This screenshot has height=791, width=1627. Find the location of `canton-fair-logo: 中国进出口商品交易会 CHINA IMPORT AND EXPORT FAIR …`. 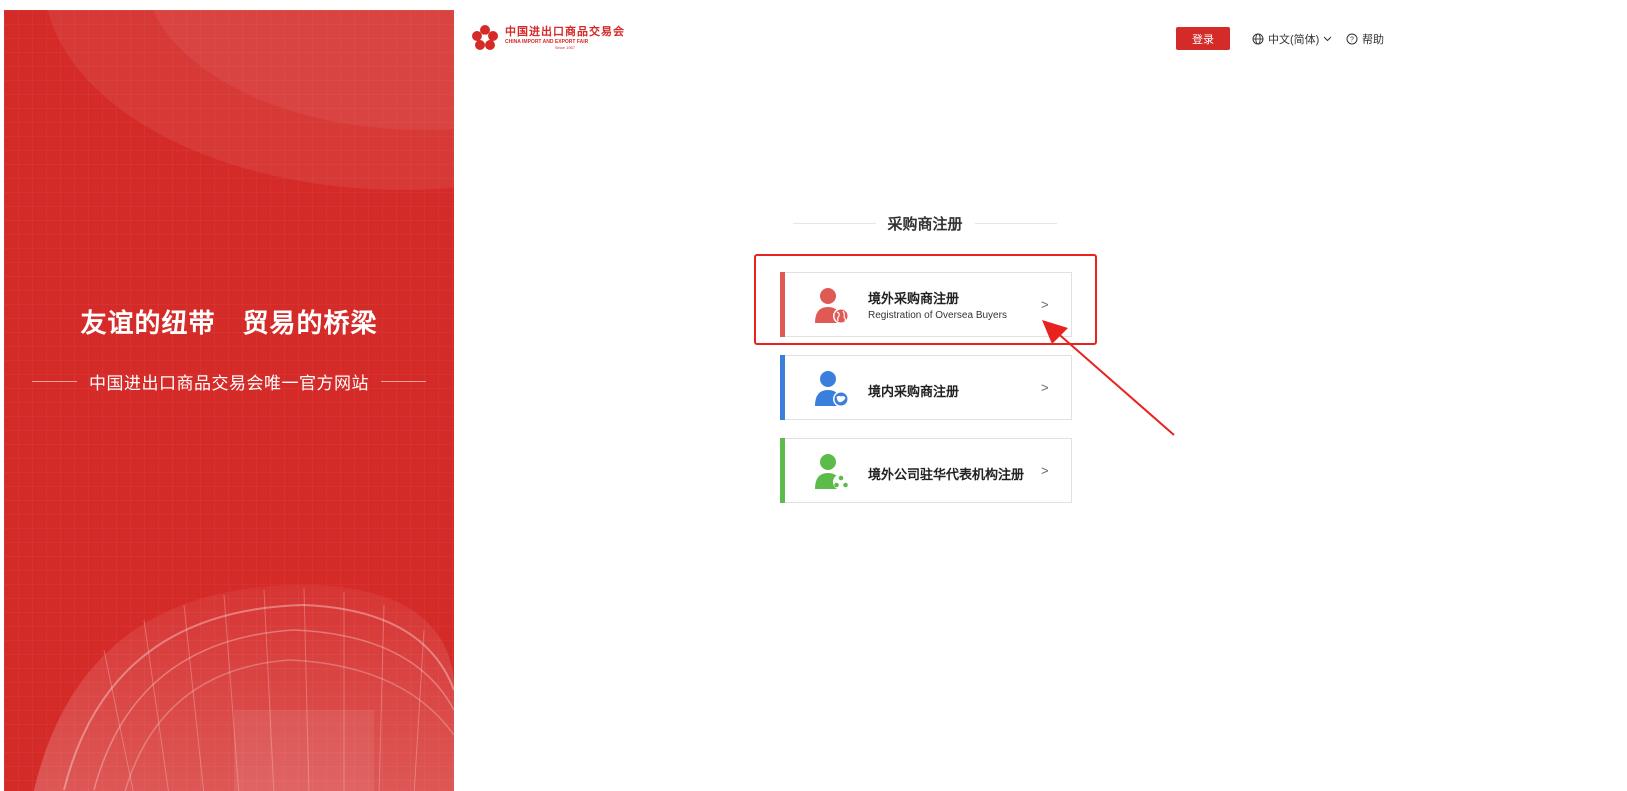

canton-fair-logo: 中国进出口商品交易会 CHINA IMPORT AND EXPORT FAIR … is located at coordinates (548, 38).